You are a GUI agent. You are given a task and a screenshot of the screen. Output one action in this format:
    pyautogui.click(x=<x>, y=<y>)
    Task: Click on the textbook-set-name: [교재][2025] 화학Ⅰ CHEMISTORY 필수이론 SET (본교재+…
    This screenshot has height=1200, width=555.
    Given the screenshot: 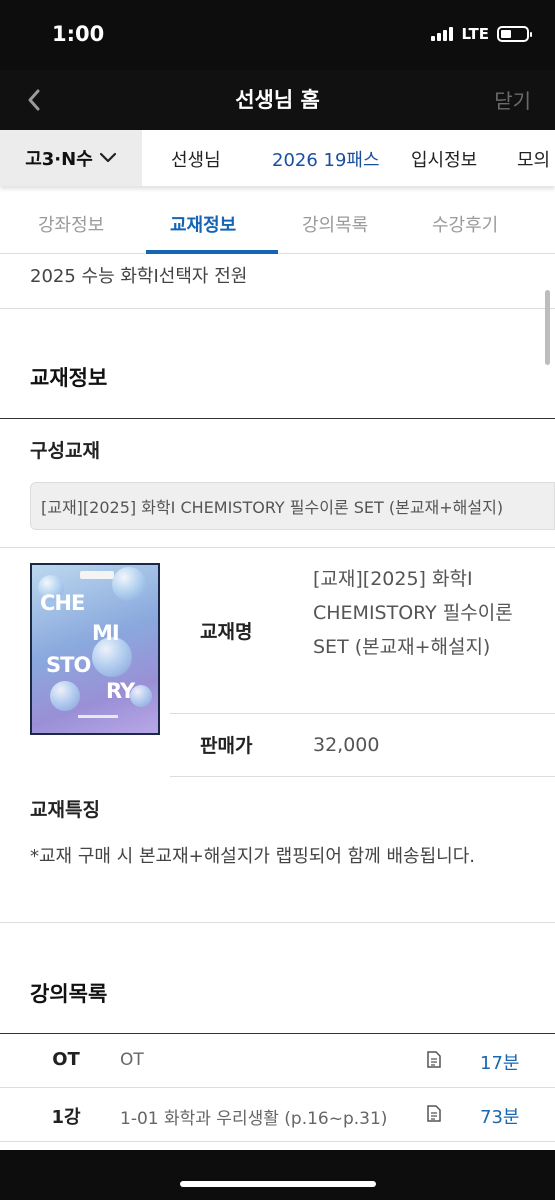 What is the action you would take?
    pyautogui.click(x=292, y=506)
    